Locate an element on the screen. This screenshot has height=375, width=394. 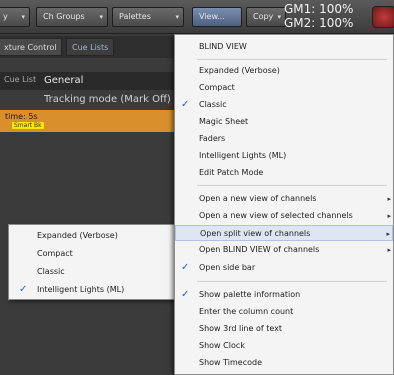
copy-label: Copy is located at coordinates (263, 16).